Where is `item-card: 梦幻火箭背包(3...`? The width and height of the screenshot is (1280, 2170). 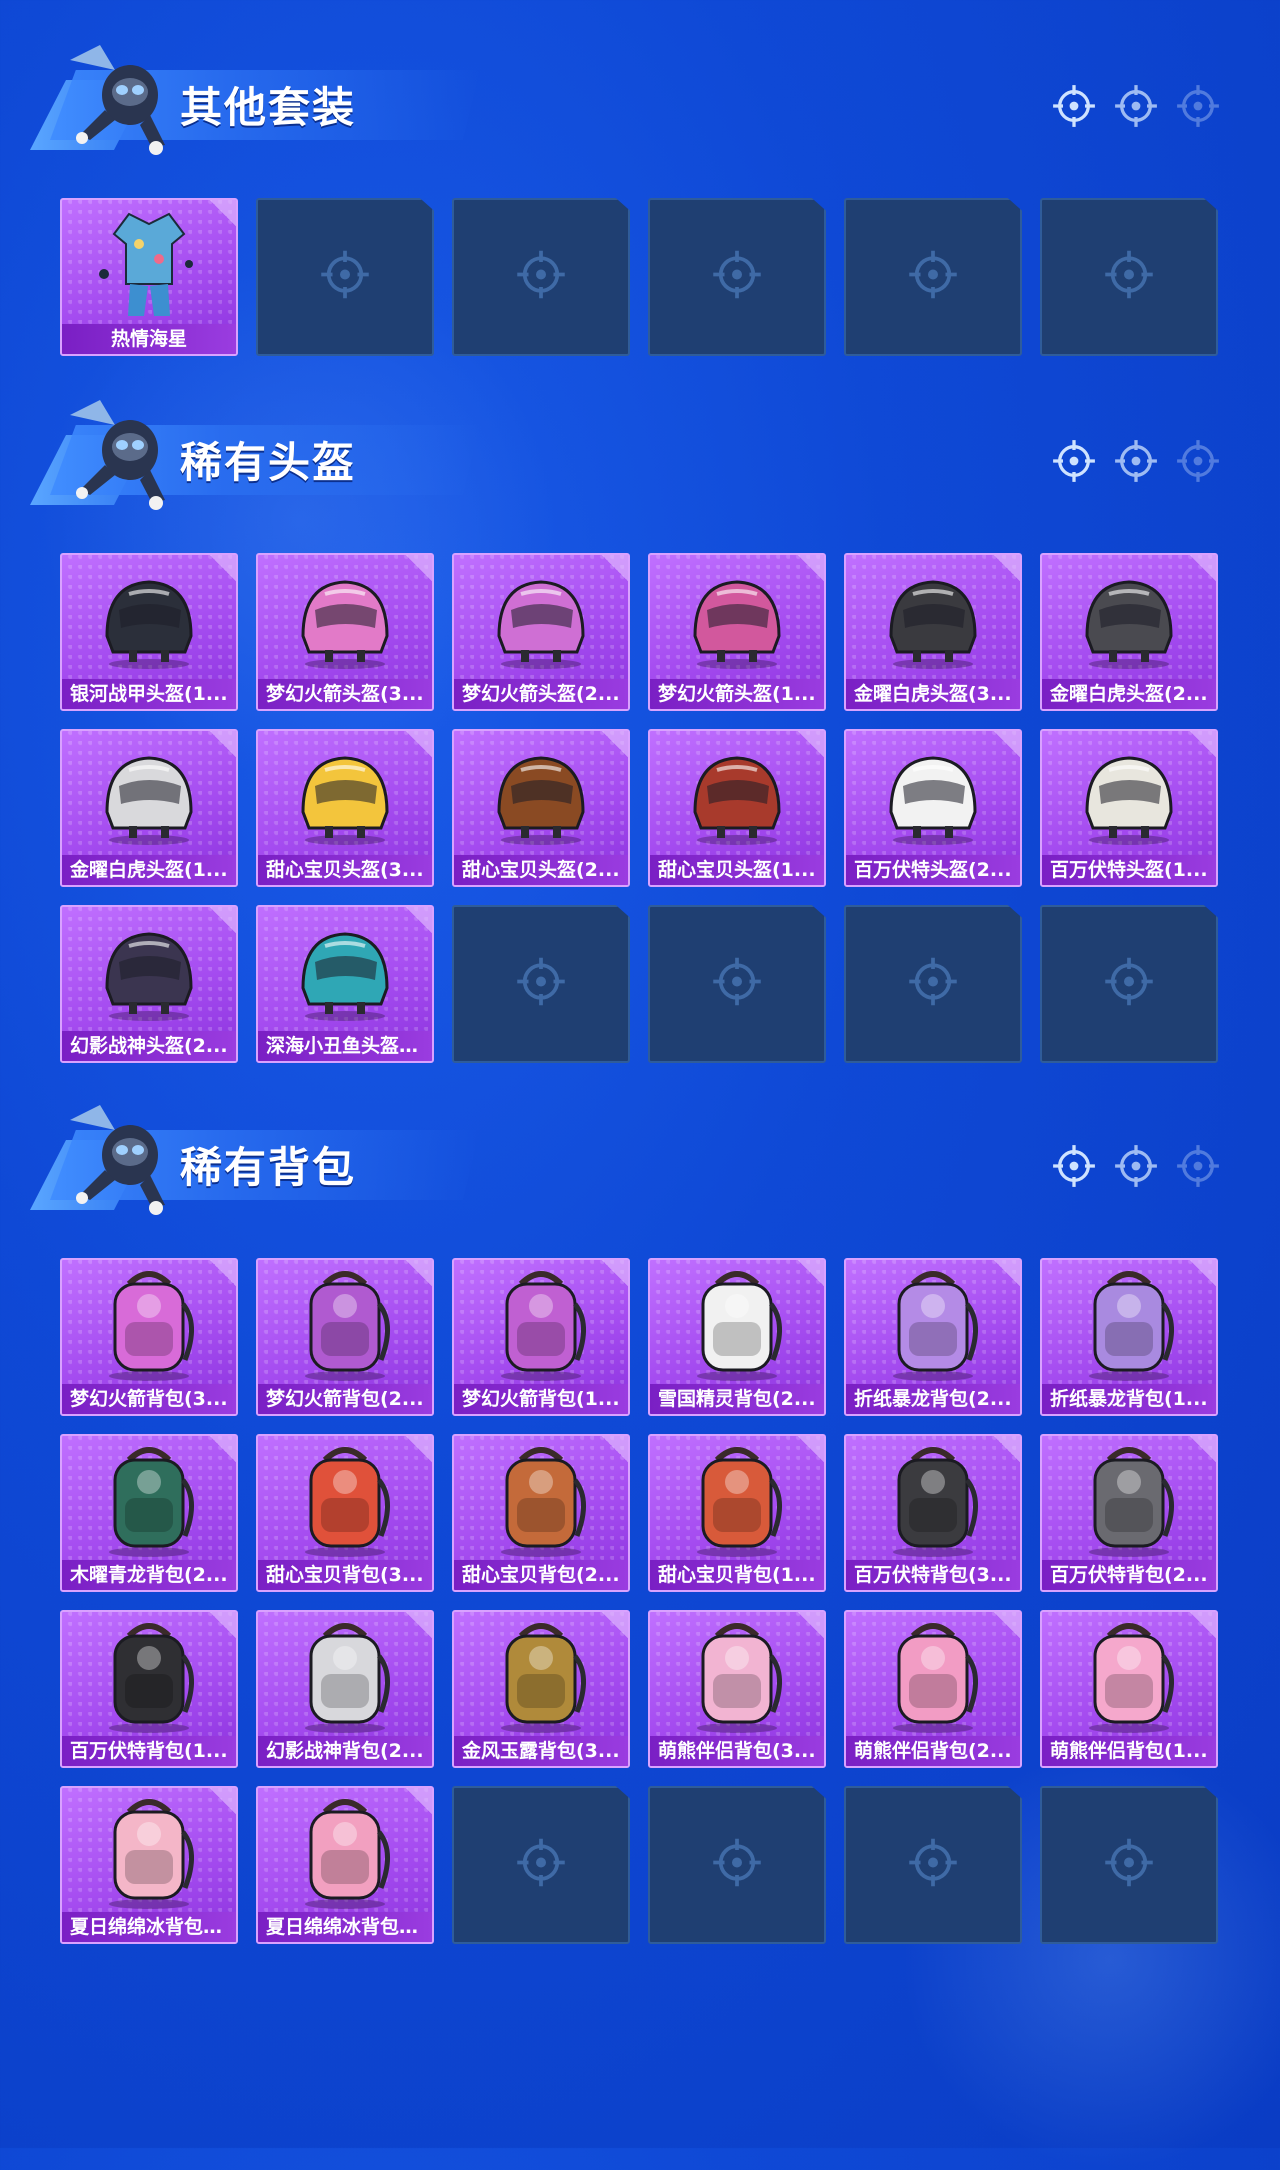 item-card: 梦幻火箭背包(3... is located at coordinates (149, 1337).